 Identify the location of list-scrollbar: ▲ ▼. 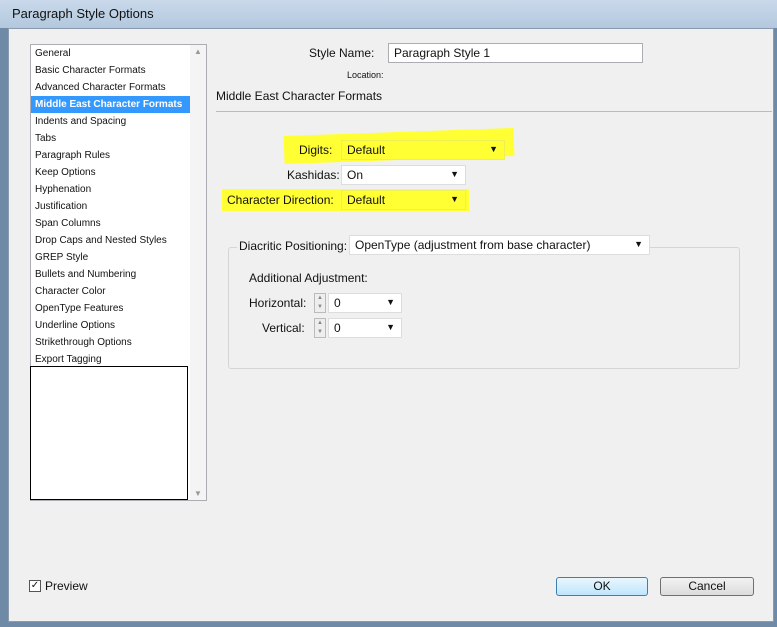
(198, 272).